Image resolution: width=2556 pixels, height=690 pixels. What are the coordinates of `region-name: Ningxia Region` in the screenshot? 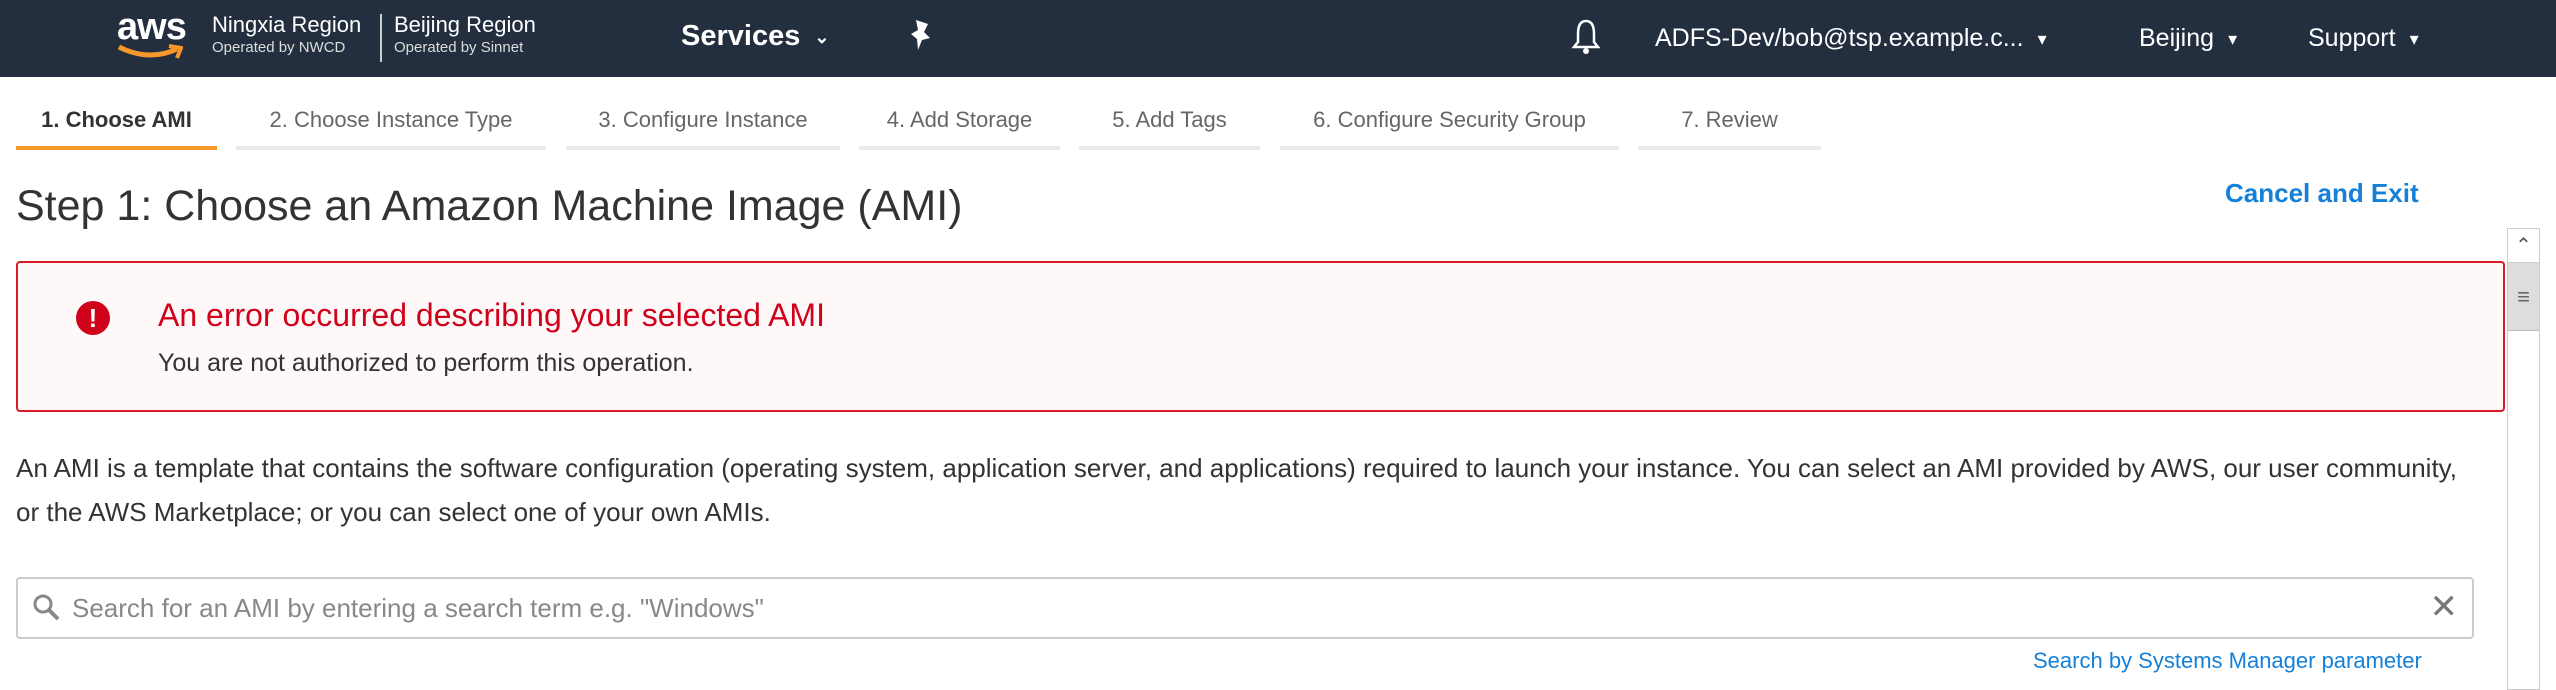 It's located at (287, 24).